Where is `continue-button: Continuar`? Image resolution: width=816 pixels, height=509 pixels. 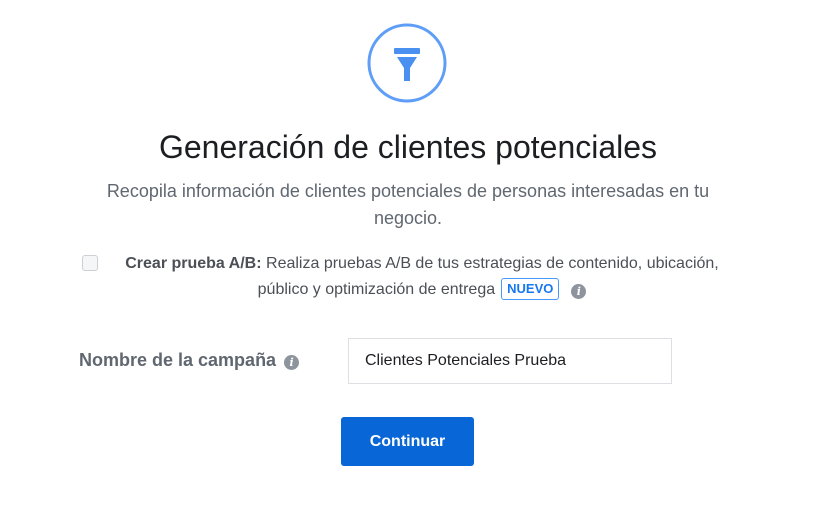 continue-button: Continuar is located at coordinates (407, 441).